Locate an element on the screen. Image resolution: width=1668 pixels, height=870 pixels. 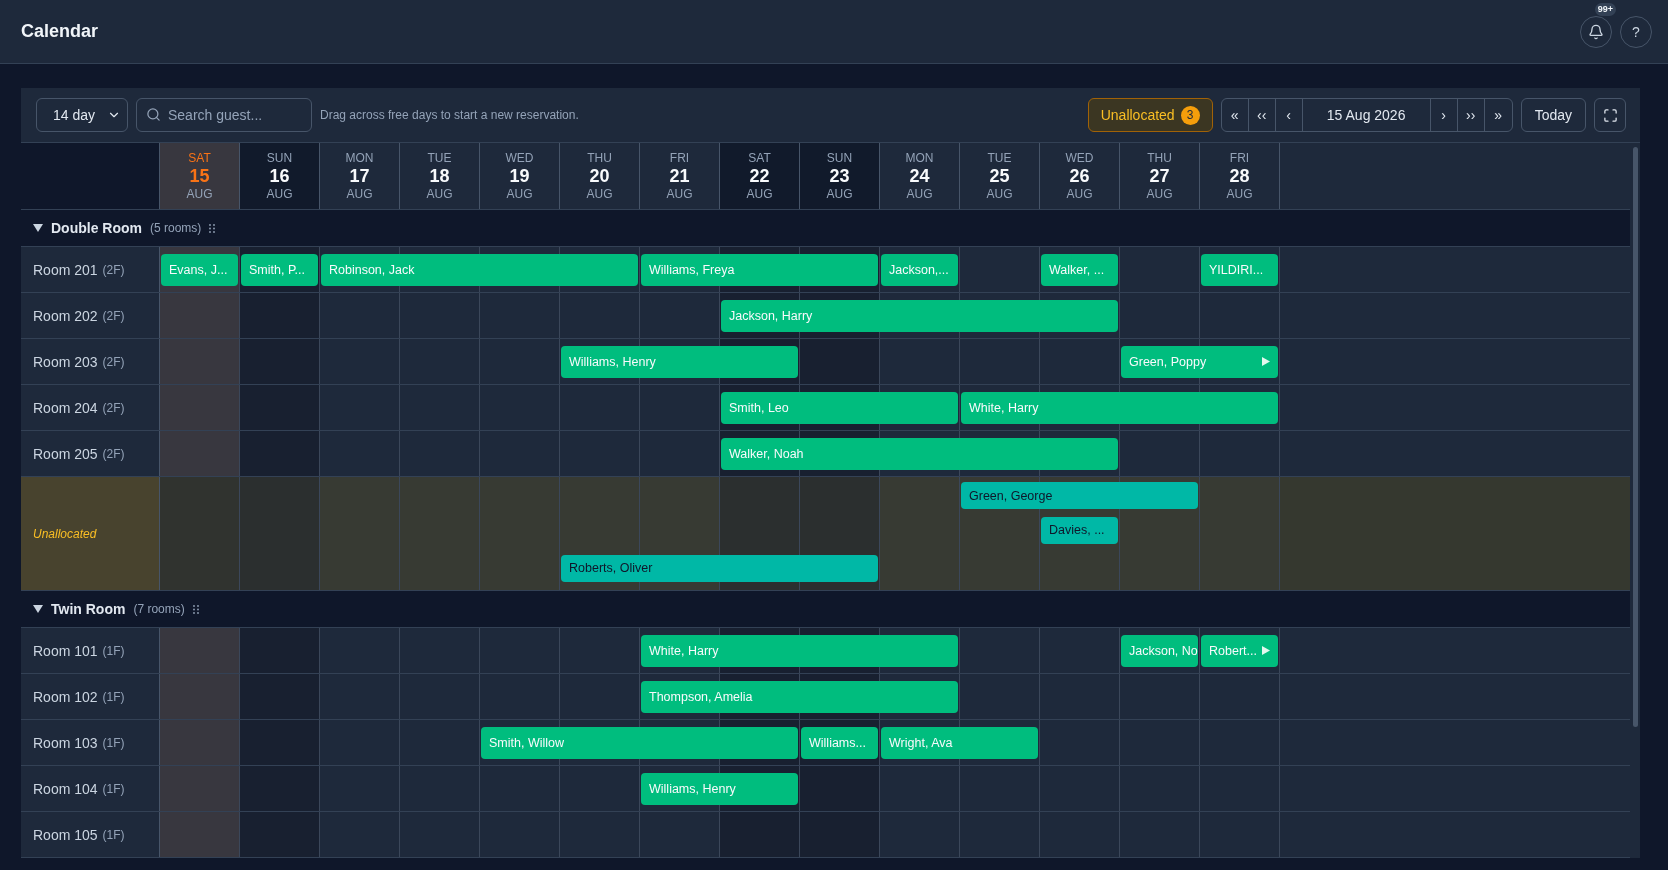
room-name: Room 205 is located at coordinates (65, 453).